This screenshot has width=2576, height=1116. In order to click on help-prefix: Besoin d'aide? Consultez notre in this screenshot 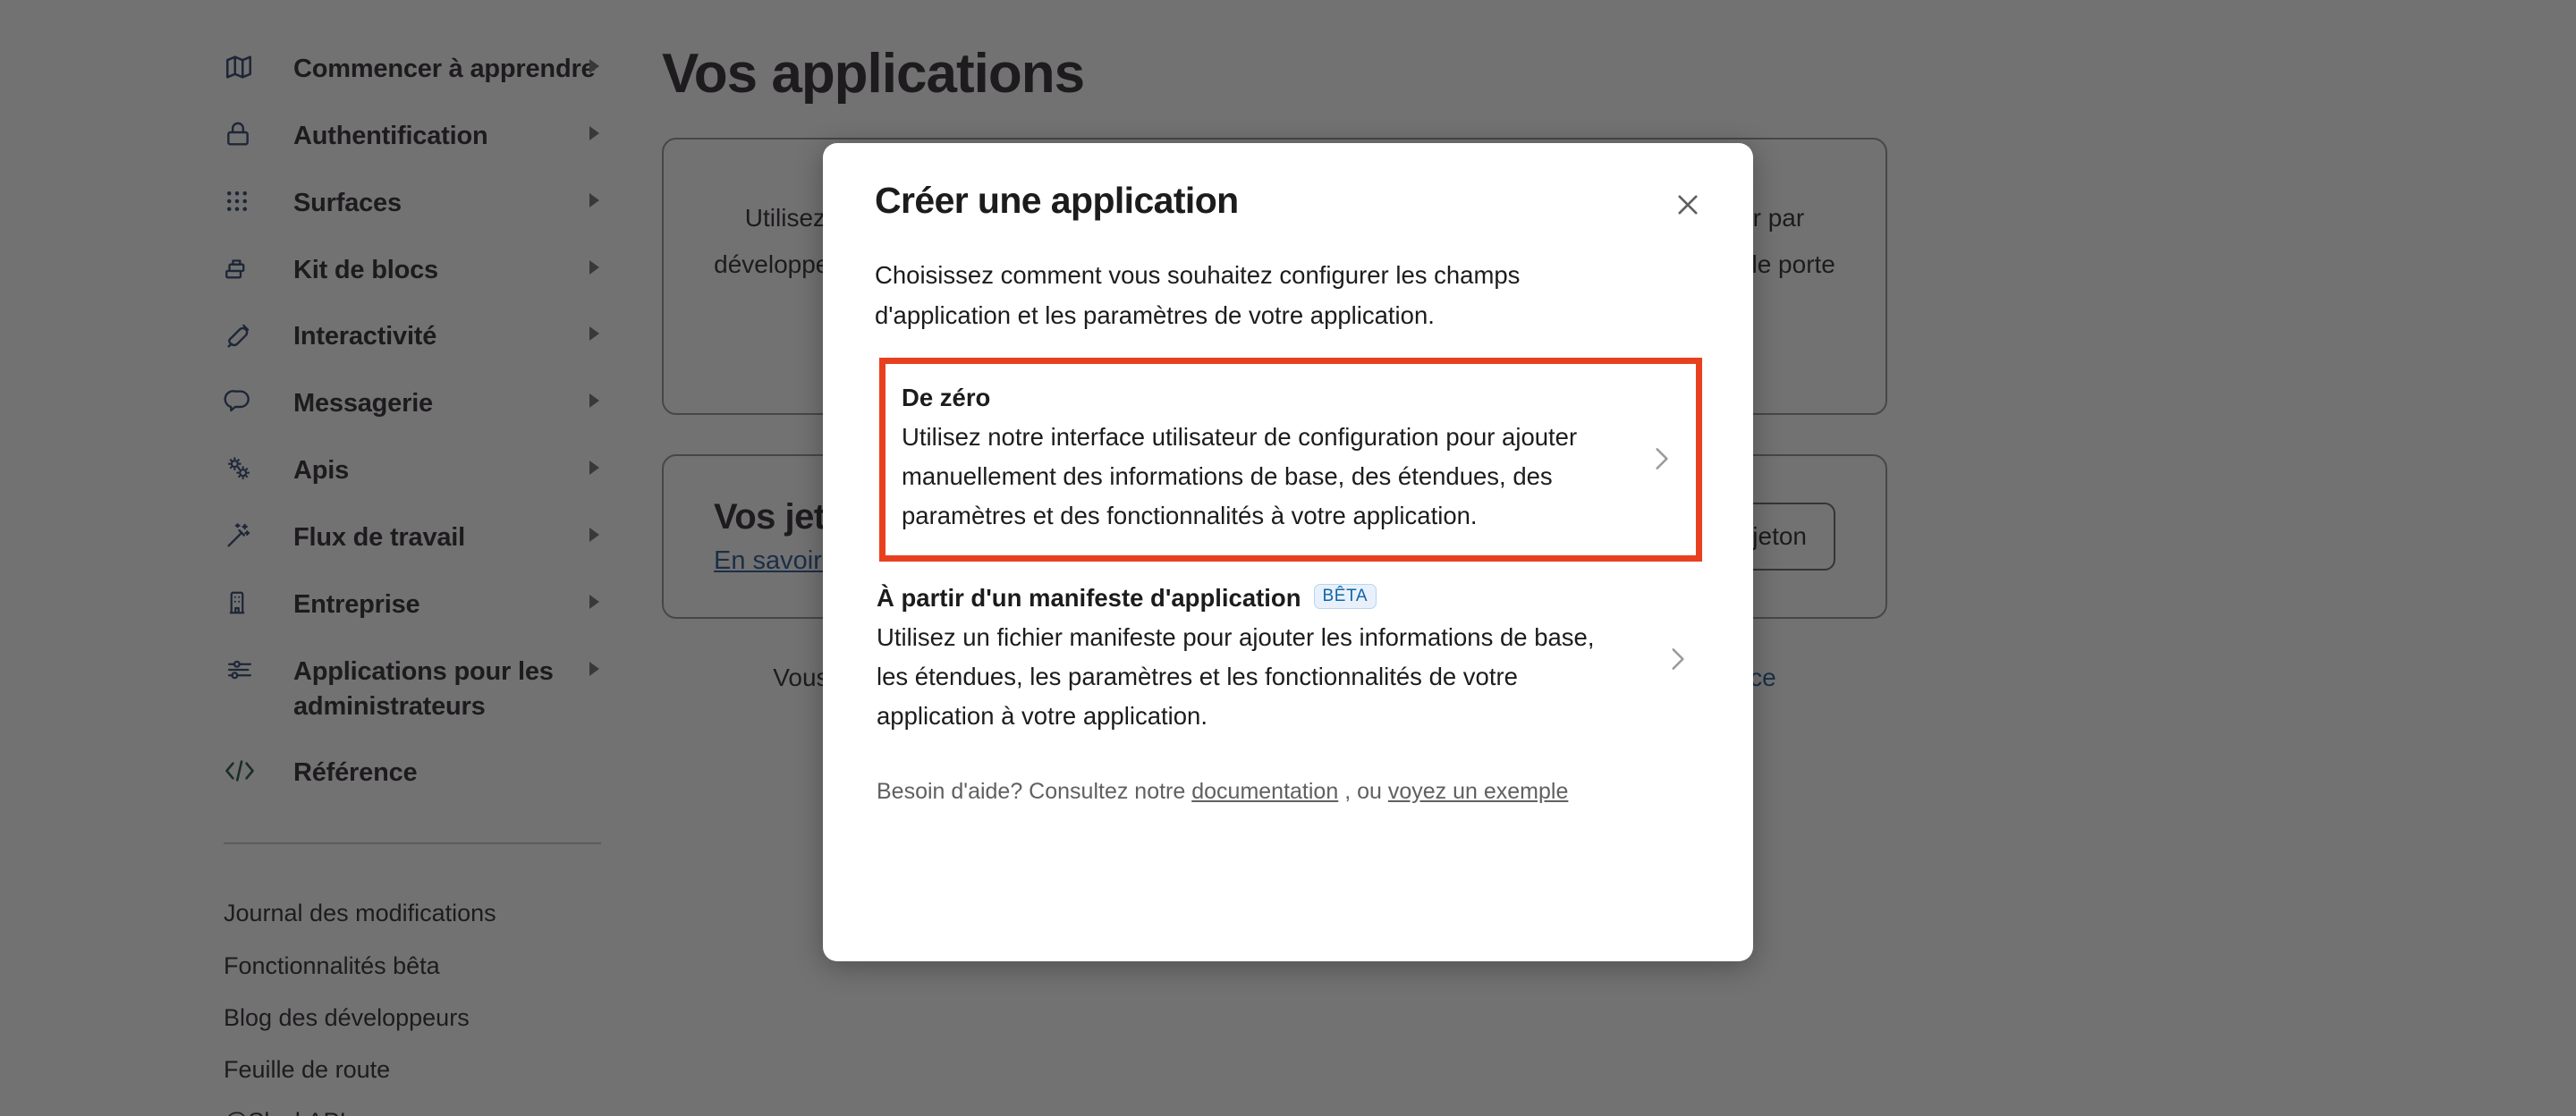, I will do `click(1031, 791)`.